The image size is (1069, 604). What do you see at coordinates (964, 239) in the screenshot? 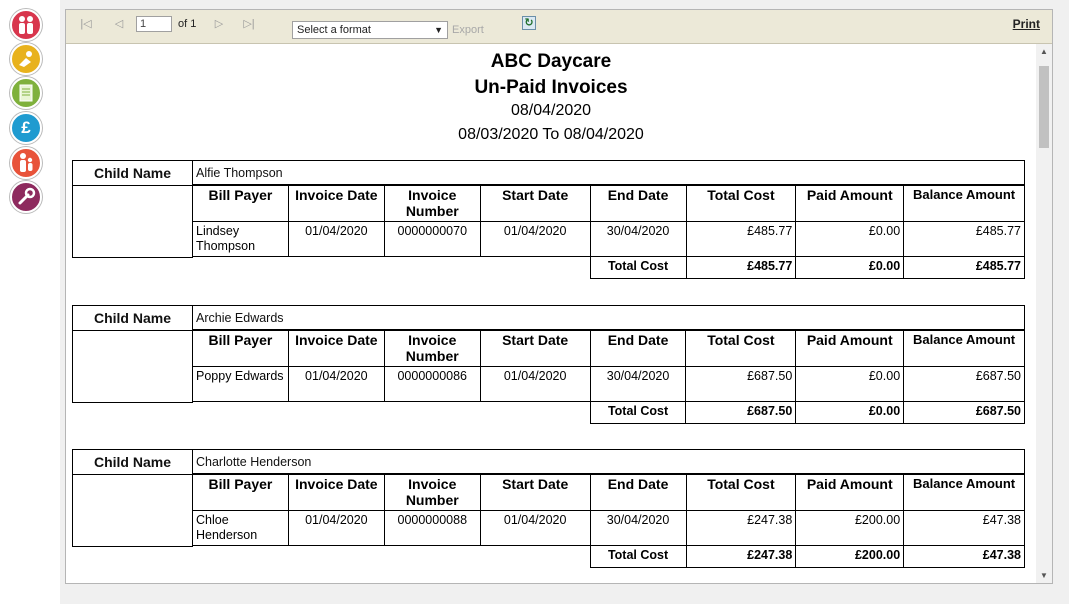
I see `balance-amount-cell: £485.77` at bounding box center [964, 239].